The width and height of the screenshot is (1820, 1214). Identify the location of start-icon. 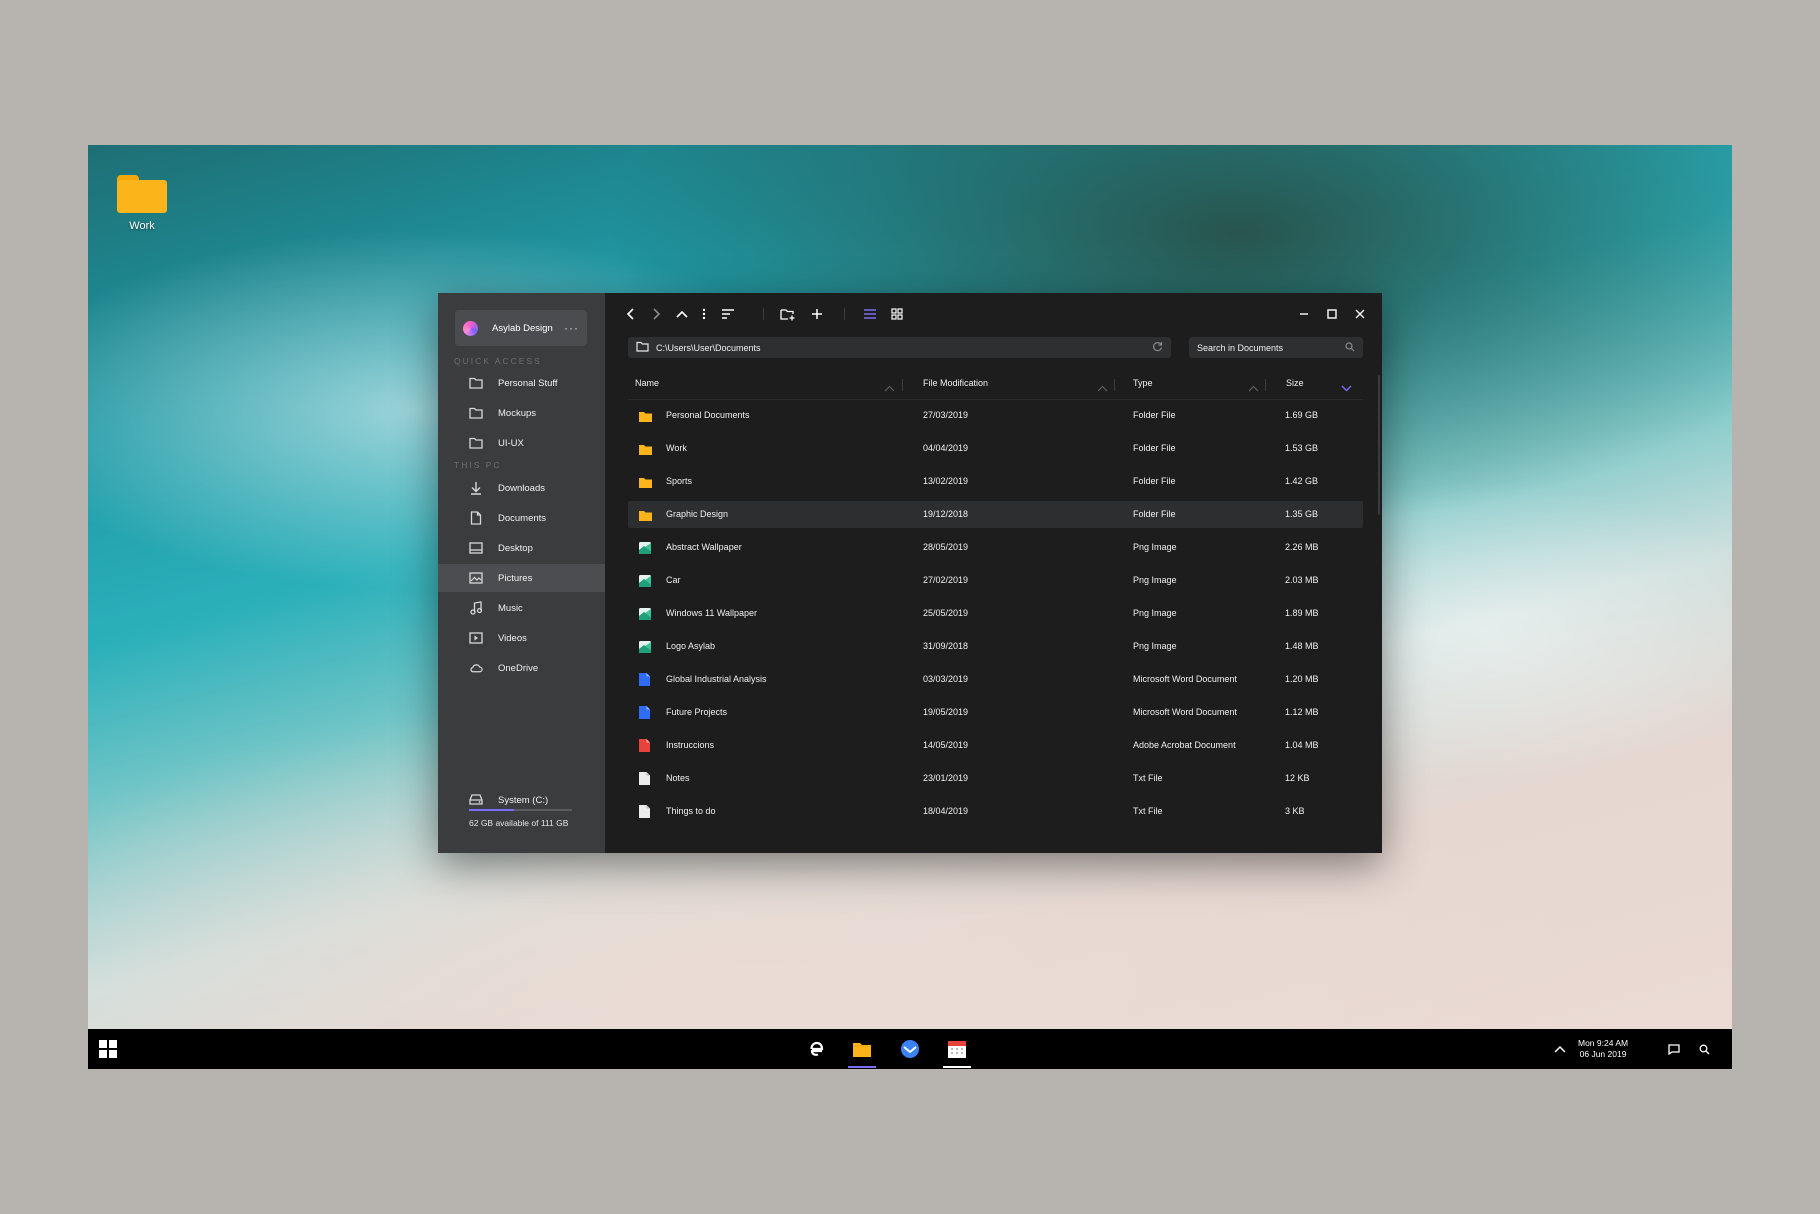
(108, 1049).